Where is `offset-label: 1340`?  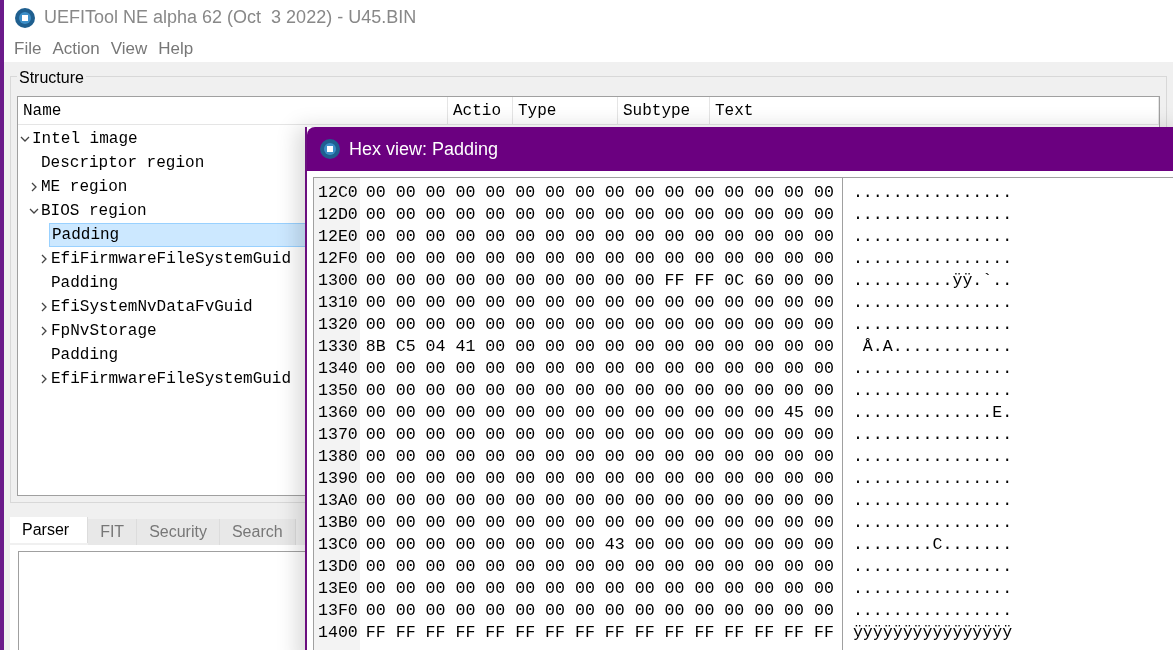
offset-label: 1340 is located at coordinates (338, 369).